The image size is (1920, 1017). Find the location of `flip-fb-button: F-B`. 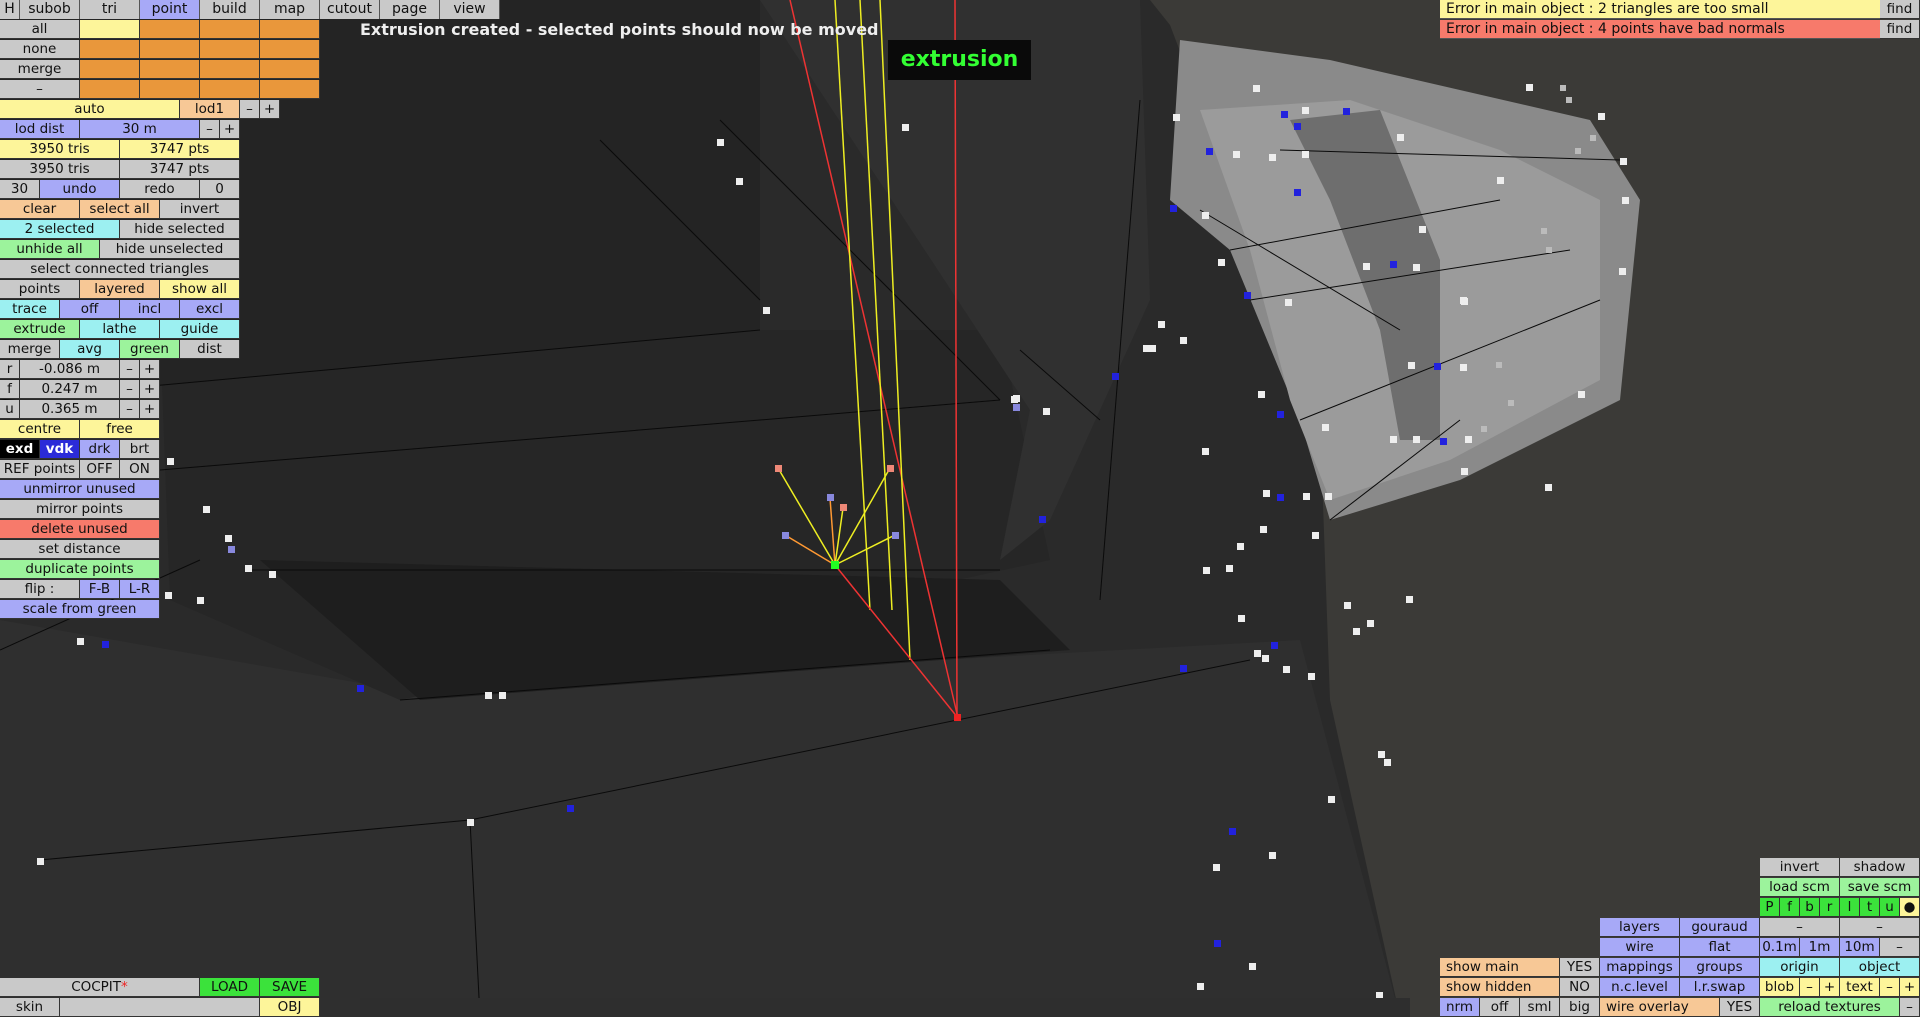

flip-fb-button: F-B is located at coordinates (100, 589).